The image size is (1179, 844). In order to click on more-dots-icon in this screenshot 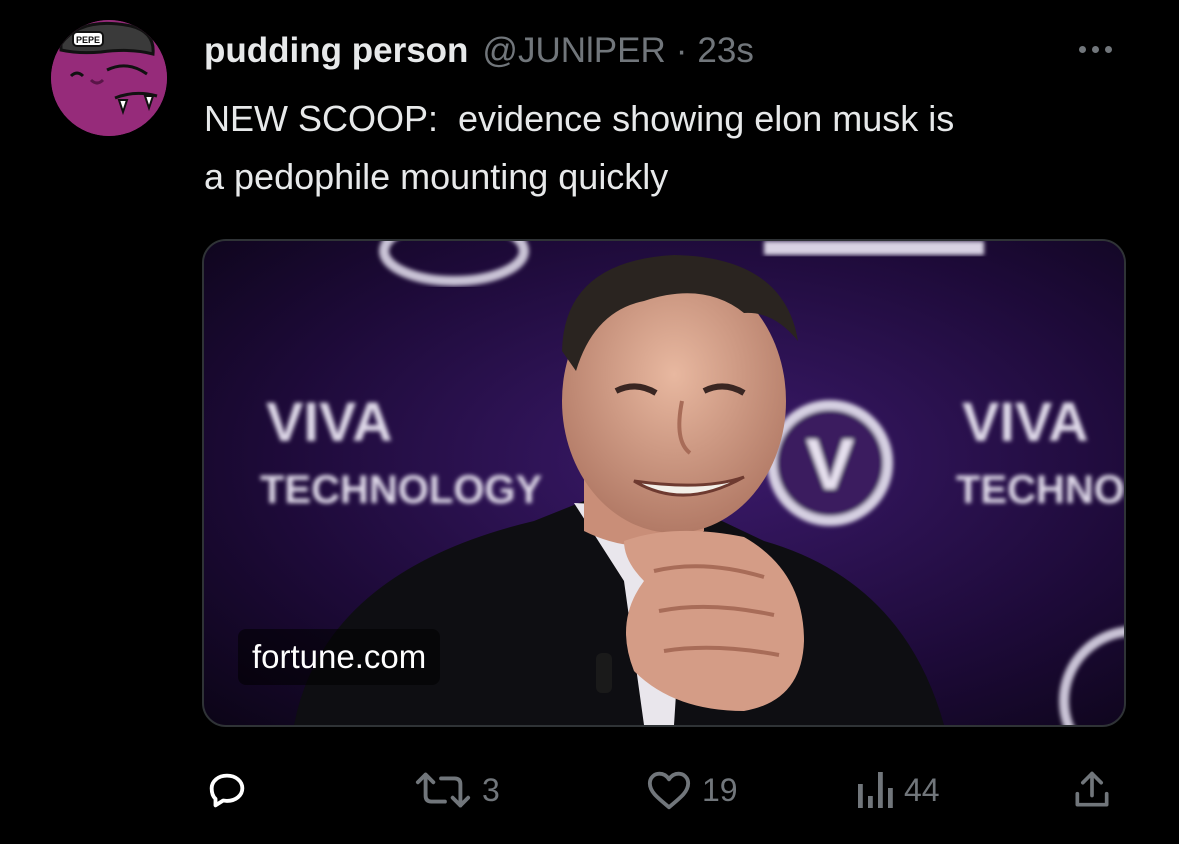, I will do `click(1095, 49)`.